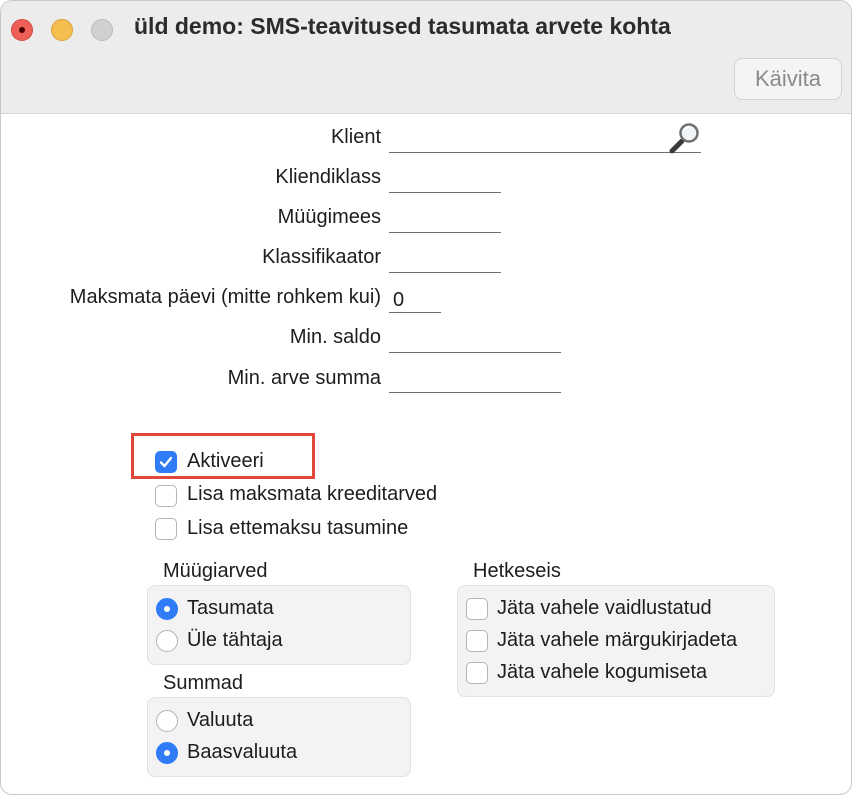 The image size is (852, 795). Describe the element at coordinates (215, 571) in the screenshot. I see `sales-invoices-title: Müügiarved` at that location.